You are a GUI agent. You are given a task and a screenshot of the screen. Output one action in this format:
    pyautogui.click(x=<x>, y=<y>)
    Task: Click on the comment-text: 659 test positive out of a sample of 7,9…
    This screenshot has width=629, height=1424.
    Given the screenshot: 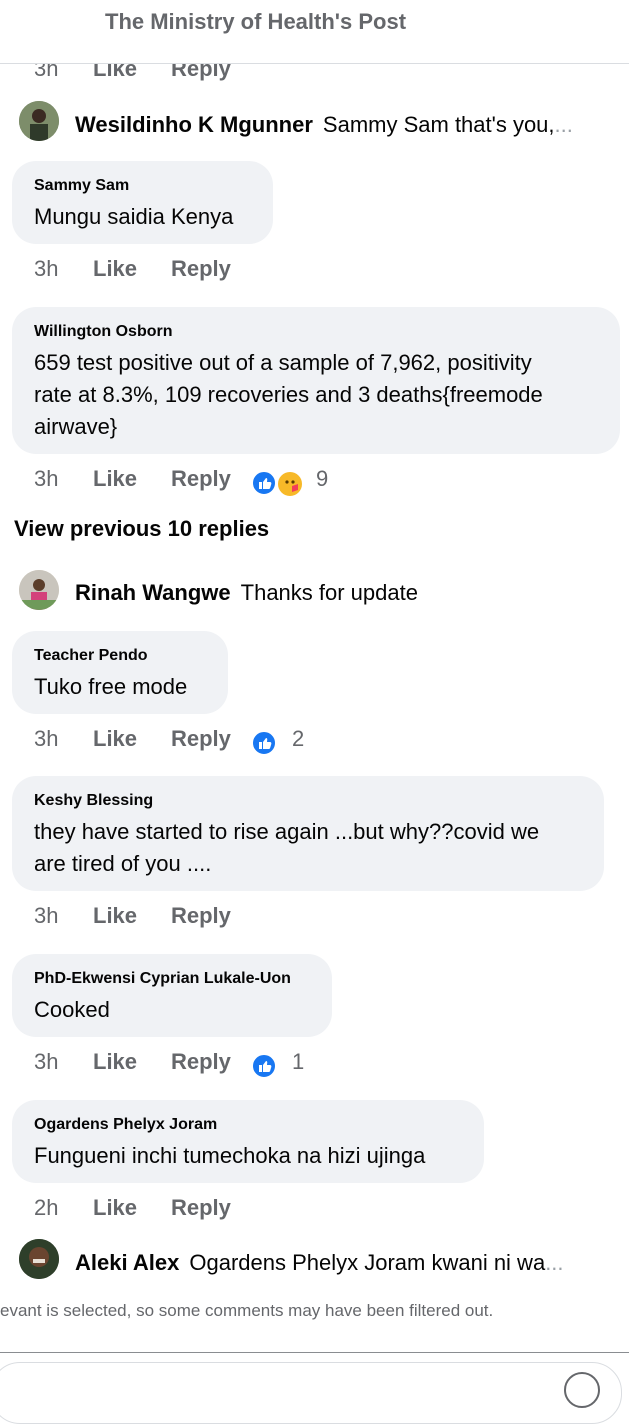 What is the action you would take?
    pyautogui.click(x=288, y=395)
    